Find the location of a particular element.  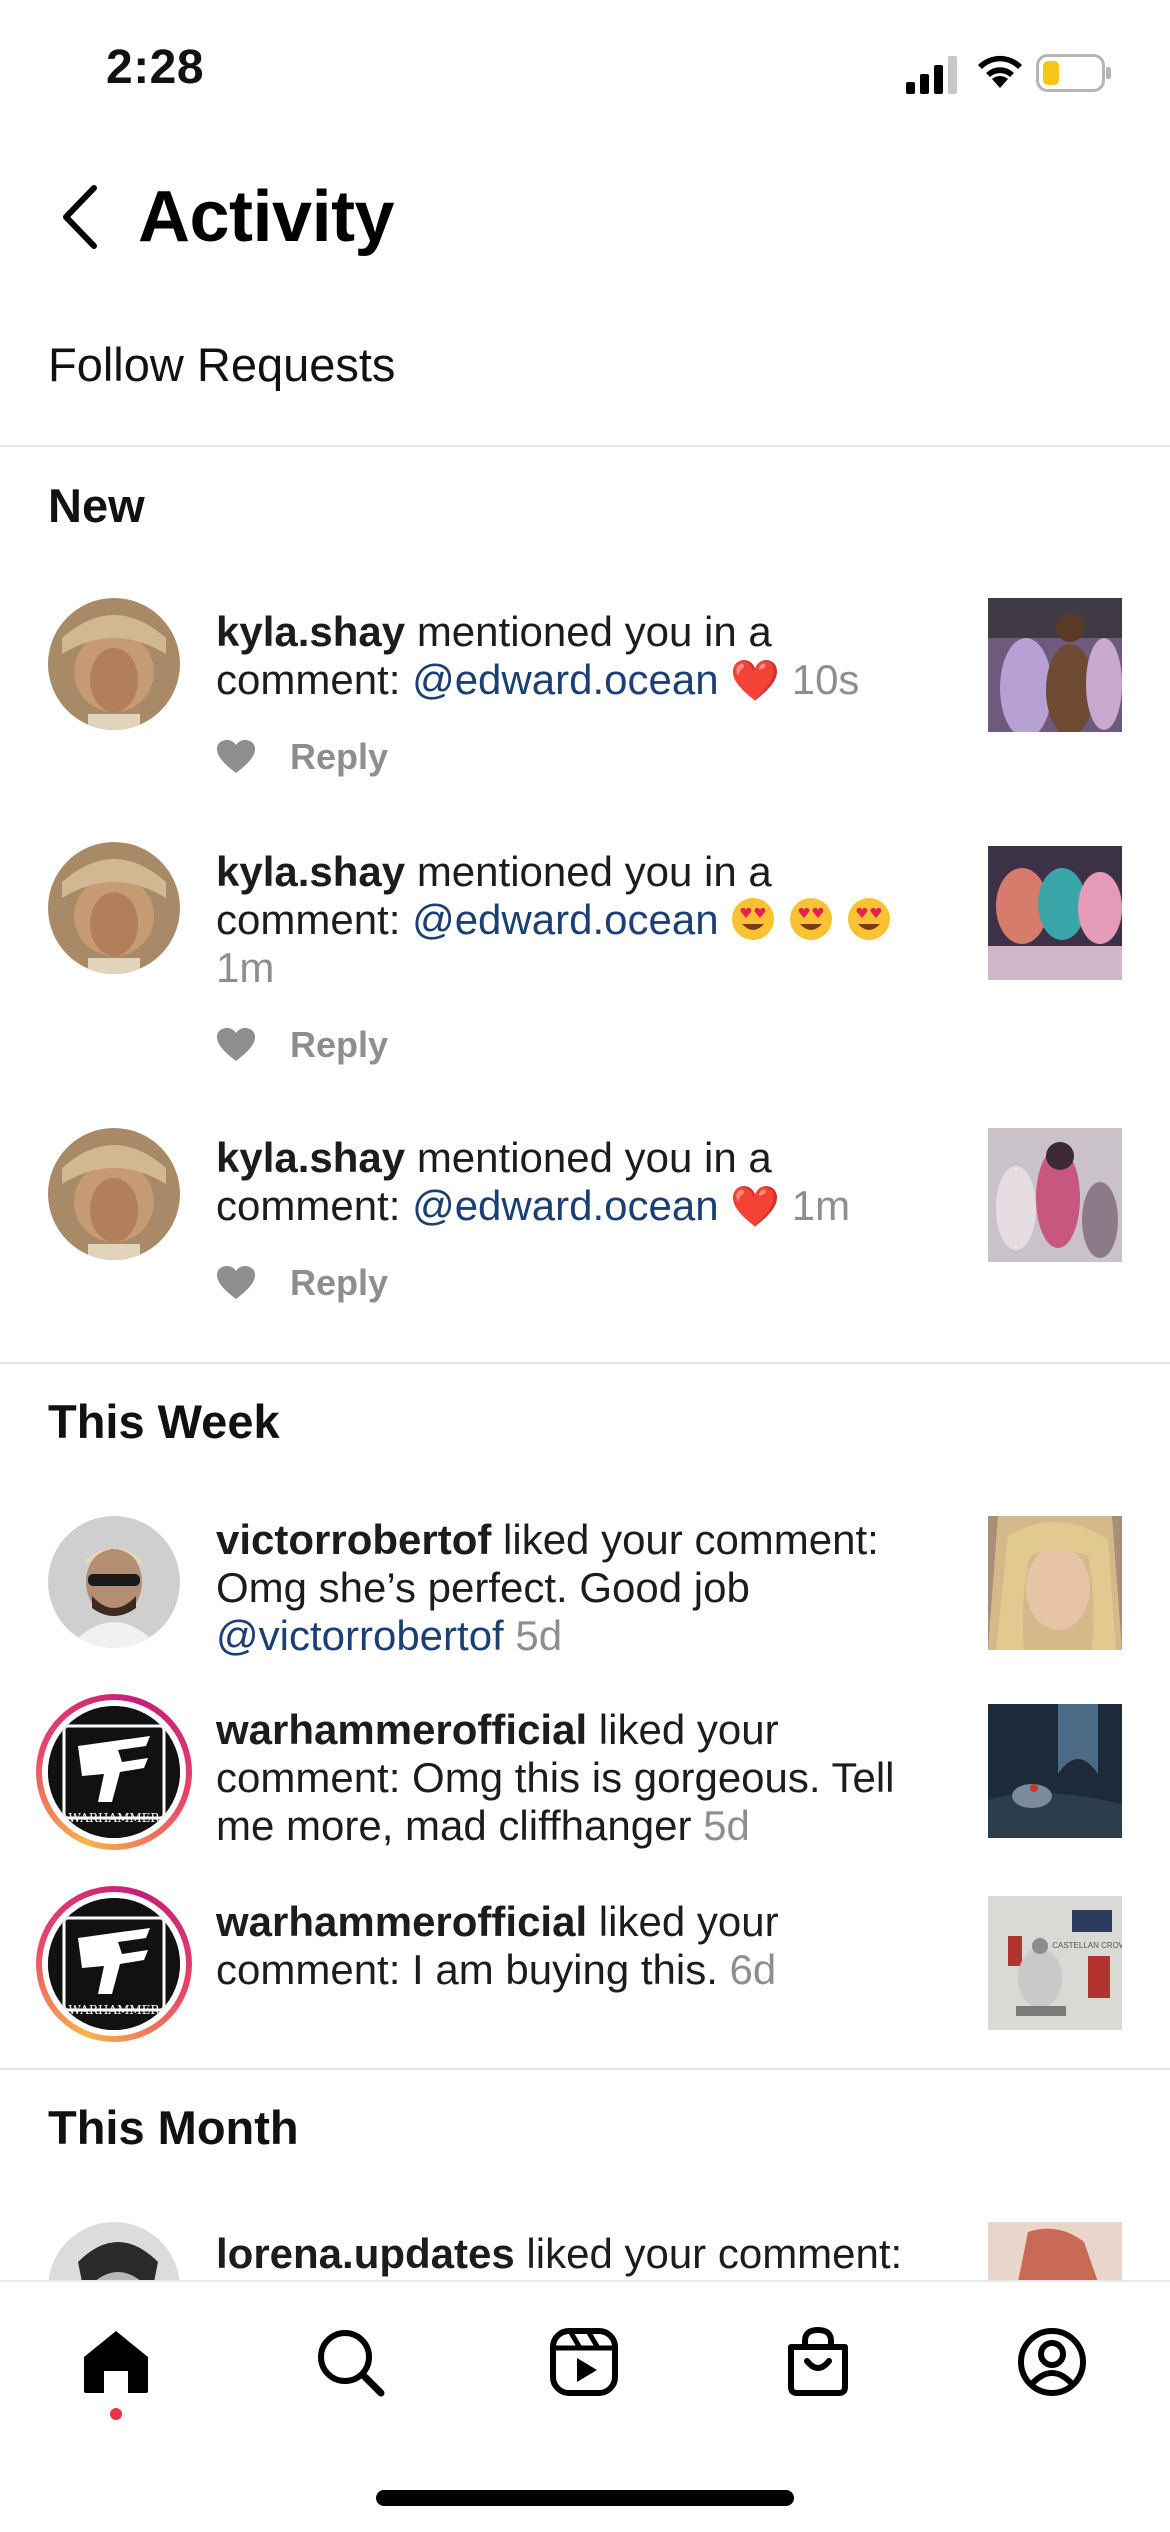

bottom-tab-bar is located at coordinates (585, 2406).